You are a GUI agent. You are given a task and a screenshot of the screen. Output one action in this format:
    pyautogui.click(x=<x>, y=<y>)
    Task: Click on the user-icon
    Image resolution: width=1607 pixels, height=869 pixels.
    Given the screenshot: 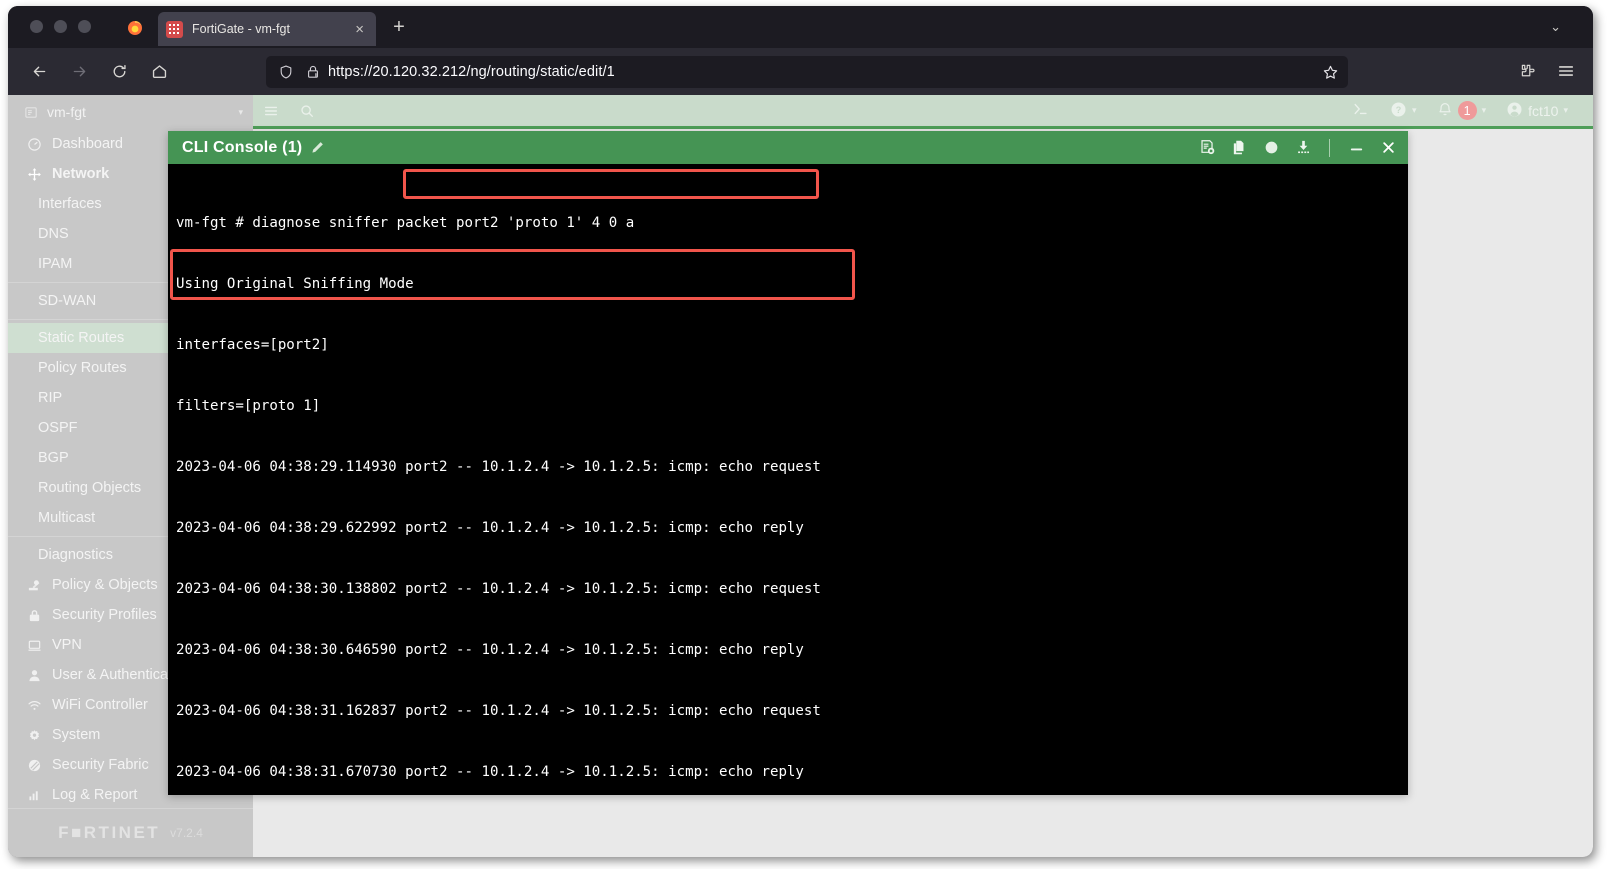 What is the action you would take?
    pyautogui.click(x=34, y=675)
    